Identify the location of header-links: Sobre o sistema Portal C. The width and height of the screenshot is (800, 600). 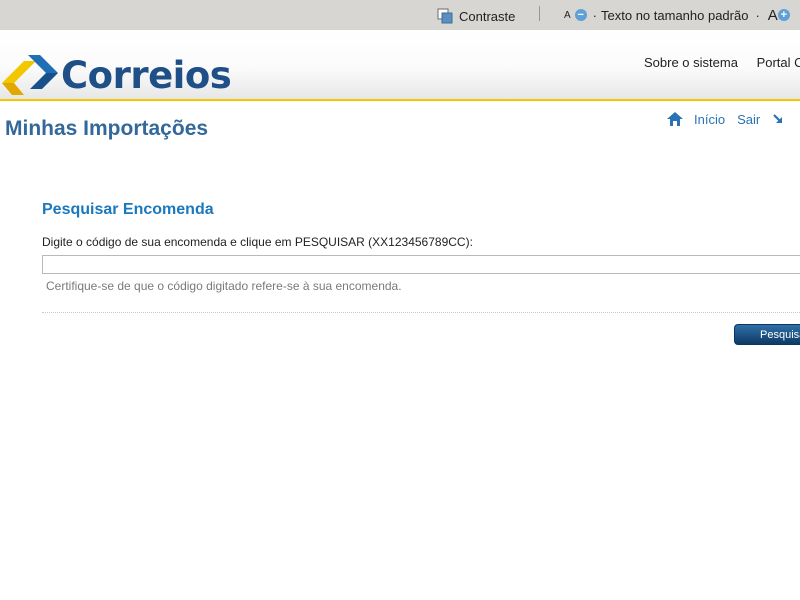
(722, 62).